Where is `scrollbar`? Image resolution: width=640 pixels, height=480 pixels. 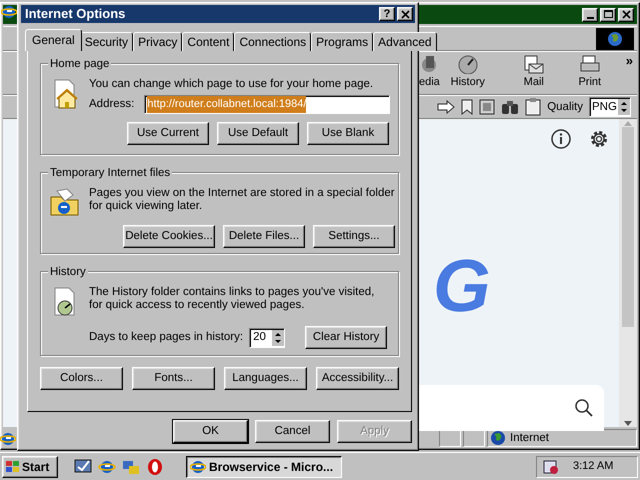 scrollbar is located at coordinates (628, 273).